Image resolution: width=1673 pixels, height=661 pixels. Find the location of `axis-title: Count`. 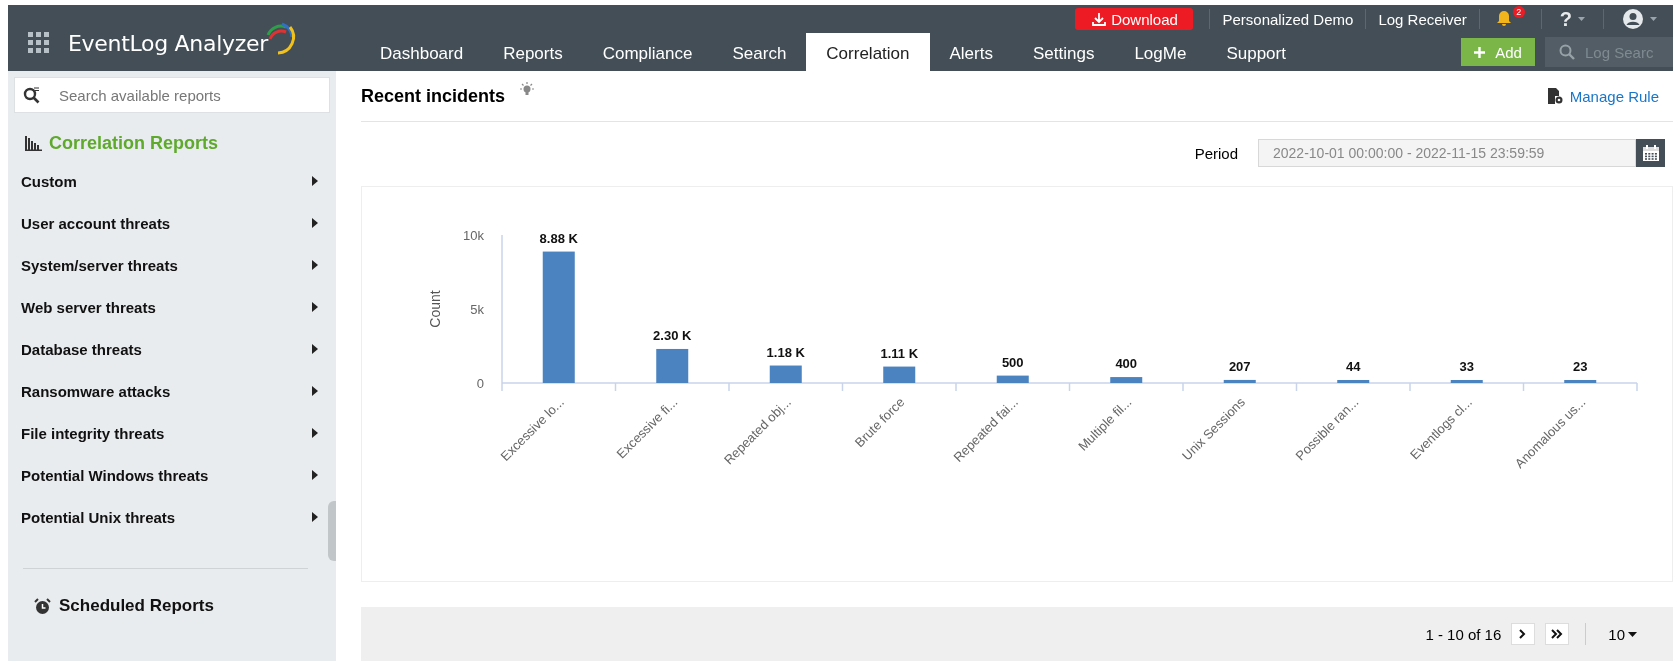

axis-title: Count is located at coordinates (435, 309).